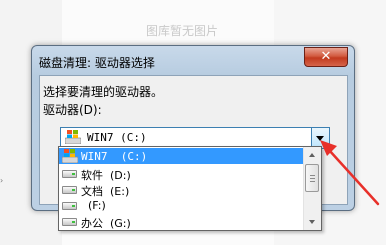 This screenshot has height=245, width=386. Describe the element at coordinates (350, 173) in the screenshot. I see `red-annotation-arrow-icon` at that location.